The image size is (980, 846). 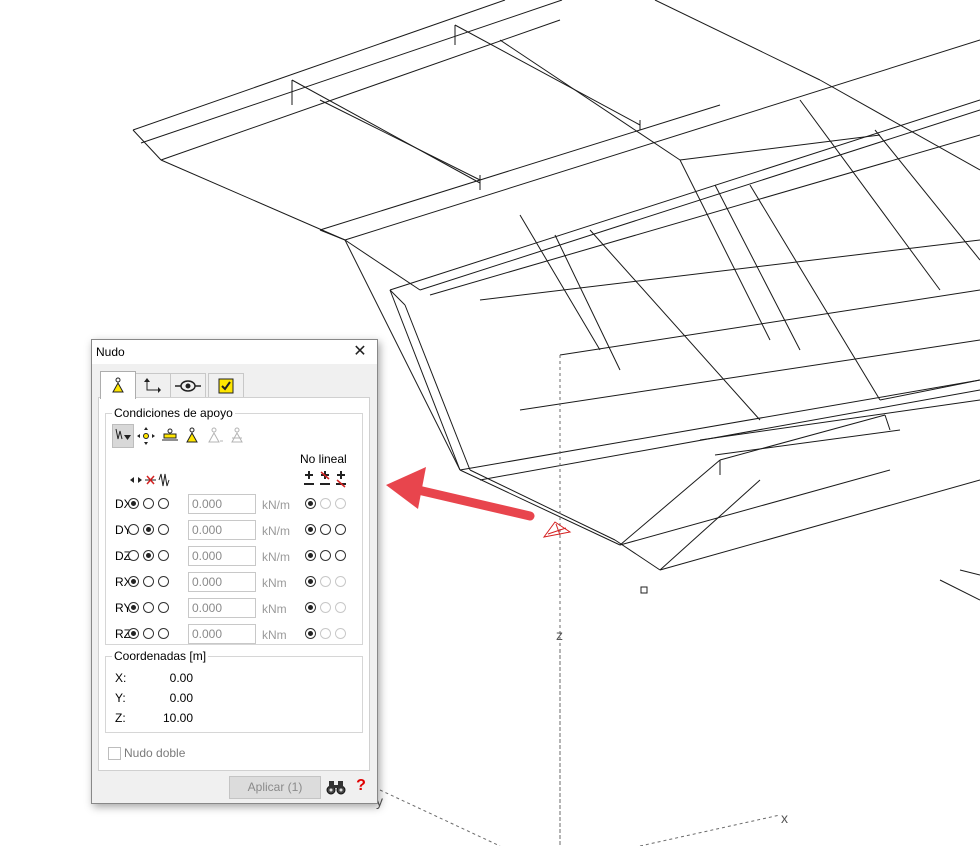 What do you see at coordinates (164, 480) in the screenshot?
I see `spring-icon` at bounding box center [164, 480].